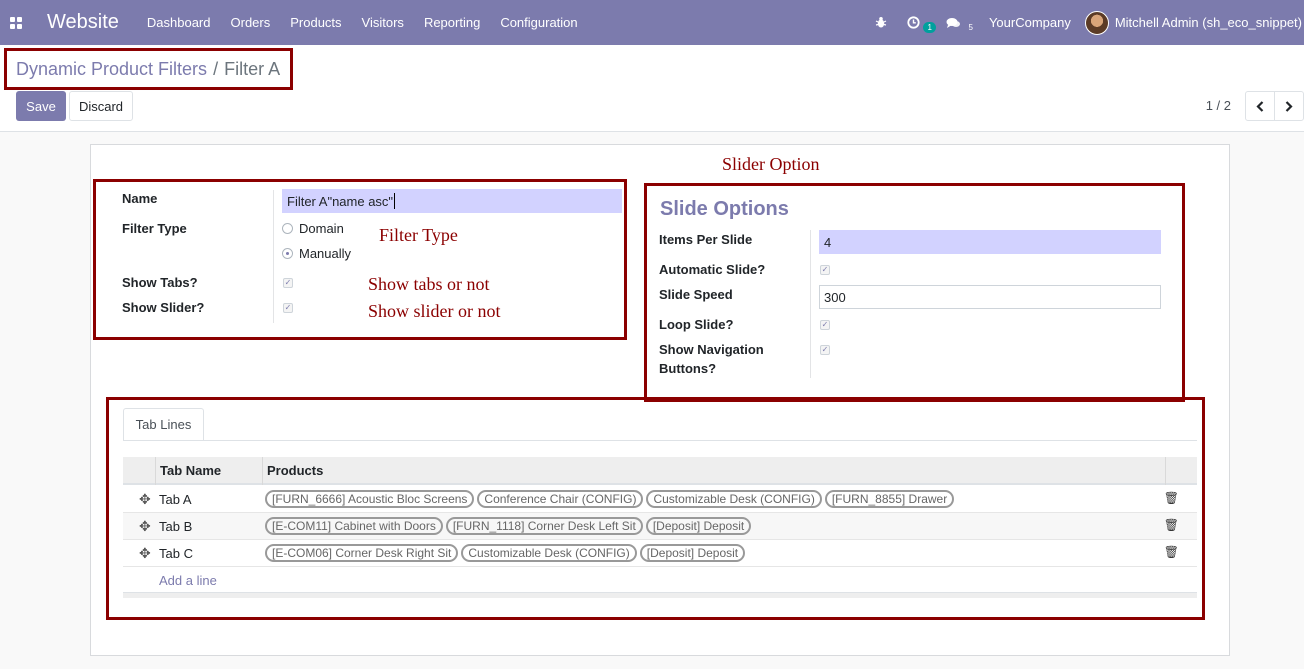 This screenshot has width=1304, height=669. What do you see at coordinates (288, 283) in the screenshot?
I see `show-tabs-checkbox: ✓` at bounding box center [288, 283].